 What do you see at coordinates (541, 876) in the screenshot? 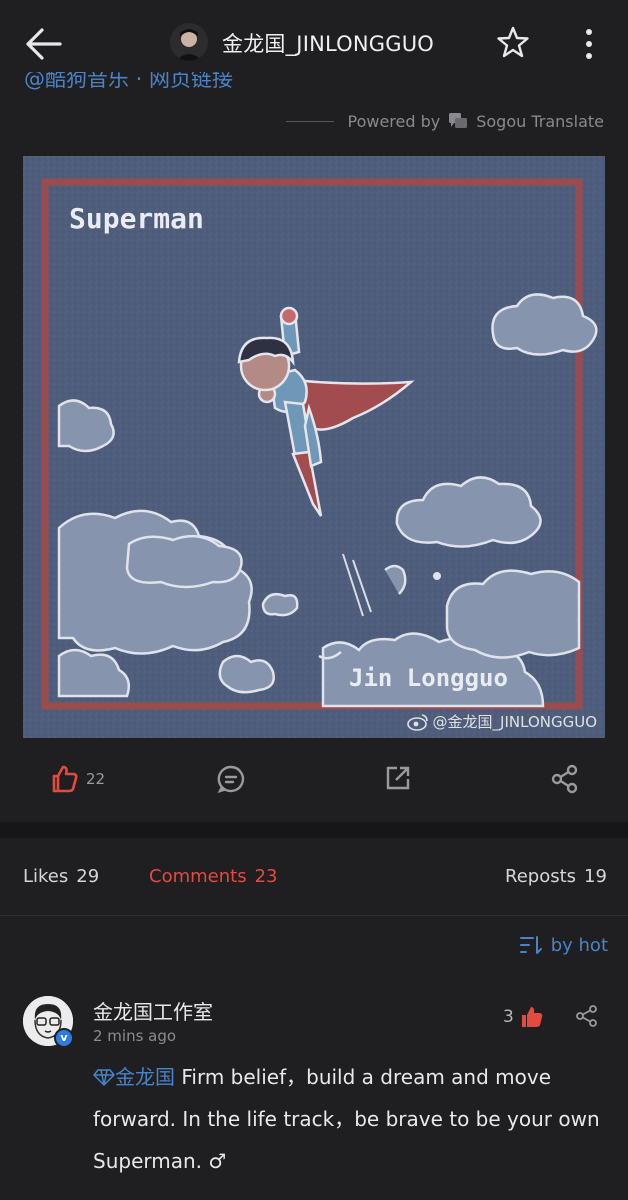
I see `tab-reposts-label: Reposts` at bounding box center [541, 876].